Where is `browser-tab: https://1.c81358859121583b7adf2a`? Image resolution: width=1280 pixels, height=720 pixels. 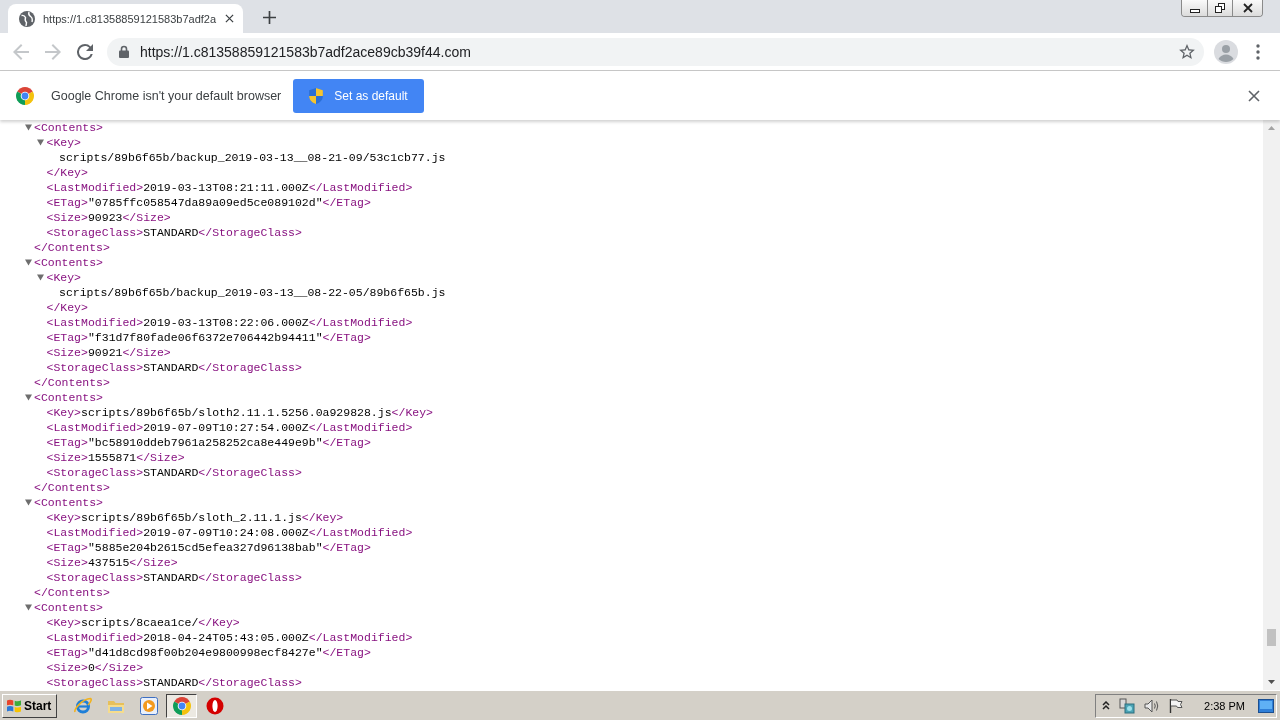 browser-tab: https://1.c81358859121583b7adf2a is located at coordinates (125, 18).